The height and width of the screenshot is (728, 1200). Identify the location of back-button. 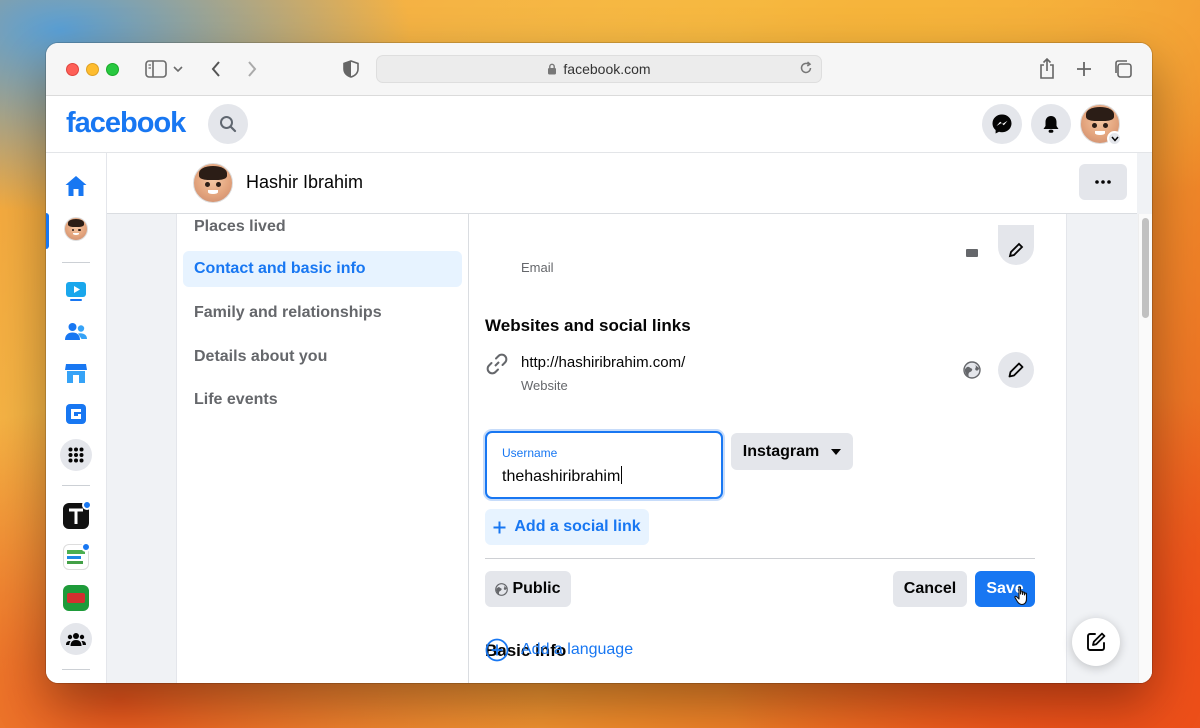
(216, 69).